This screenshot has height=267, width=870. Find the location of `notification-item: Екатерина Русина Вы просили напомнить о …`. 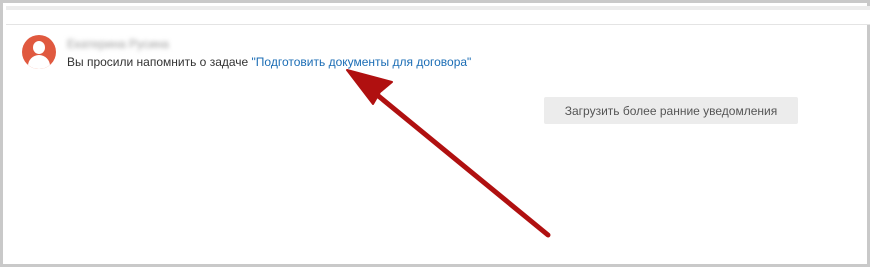

notification-item: Екатерина Русина Вы просили напомнить о … is located at coordinates (422, 55).